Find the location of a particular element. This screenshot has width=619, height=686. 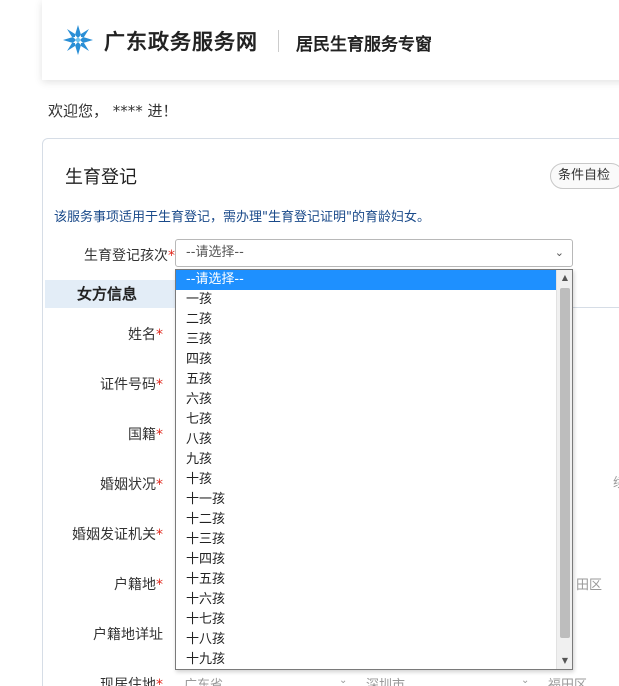

id-number-label: 证件号码* is located at coordinates (131, 384).